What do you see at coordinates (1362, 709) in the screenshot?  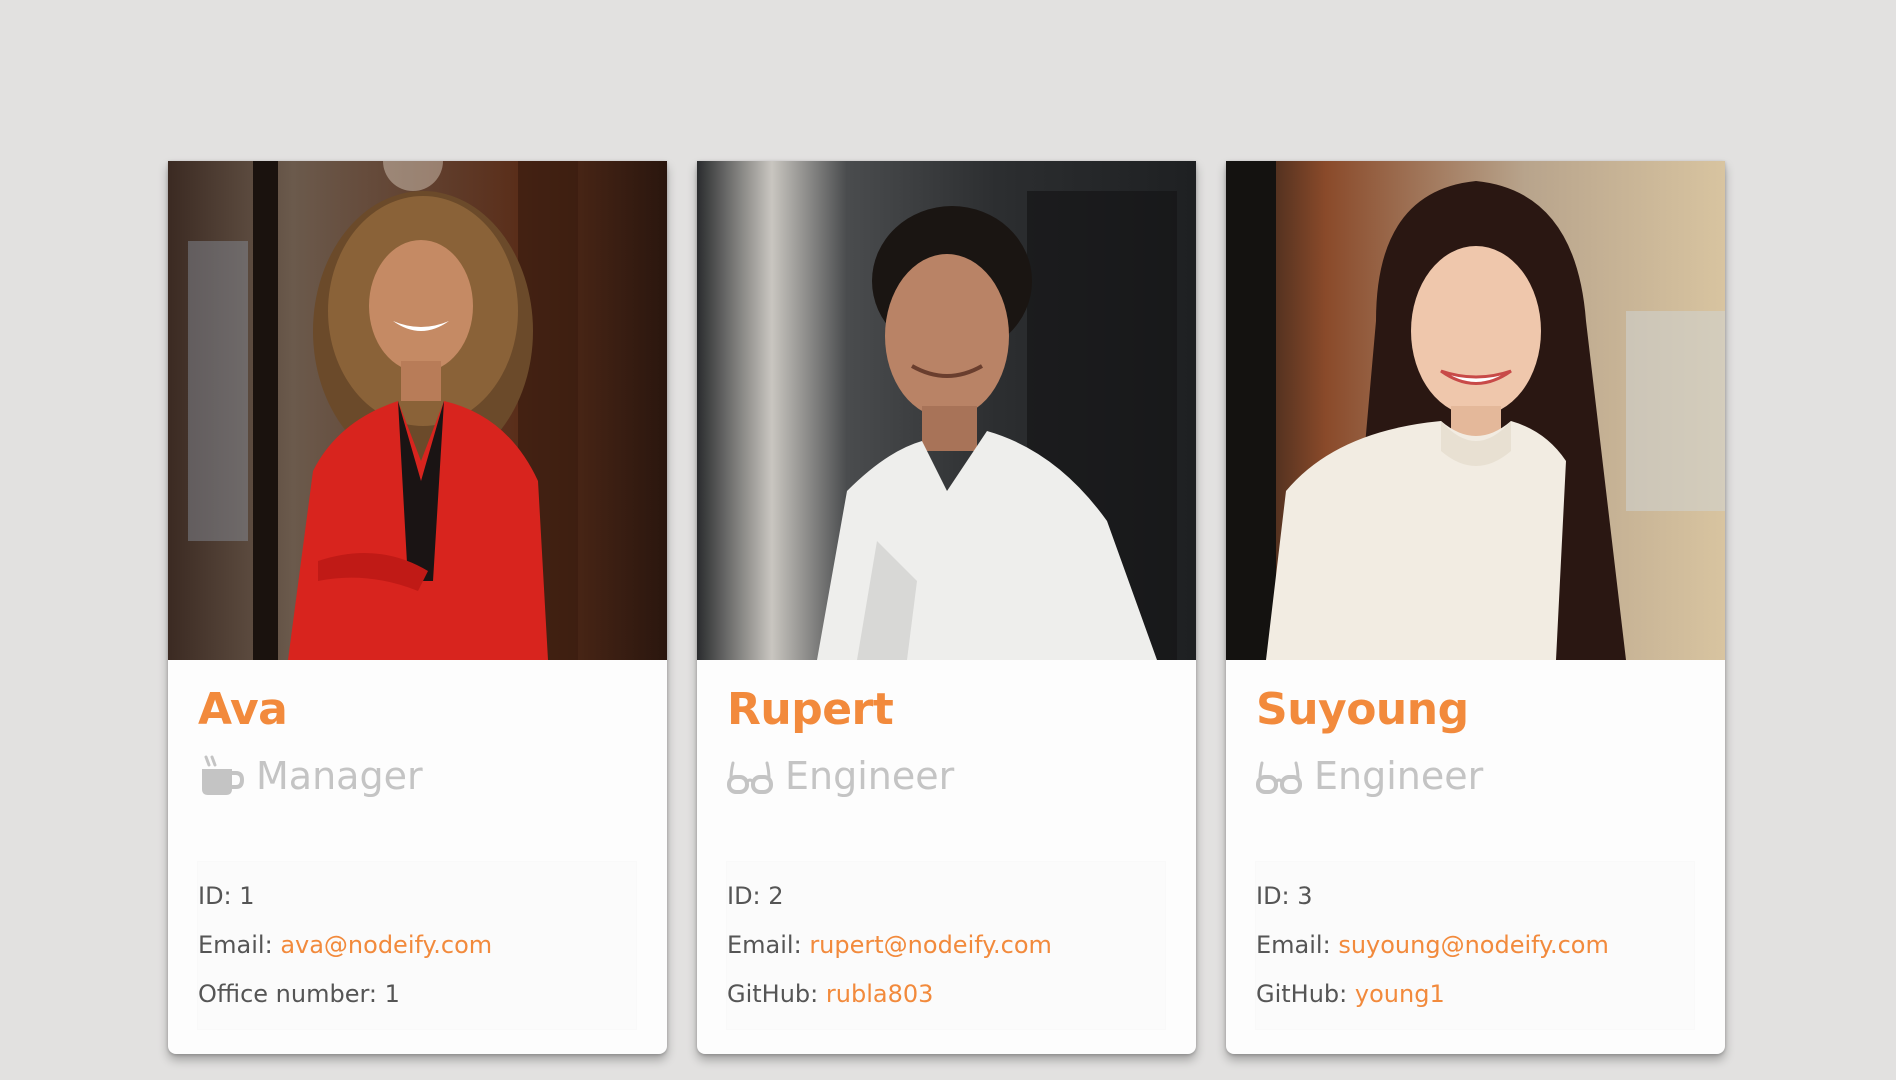 I see `employee-name: Suyoung` at bounding box center [1362, 709].